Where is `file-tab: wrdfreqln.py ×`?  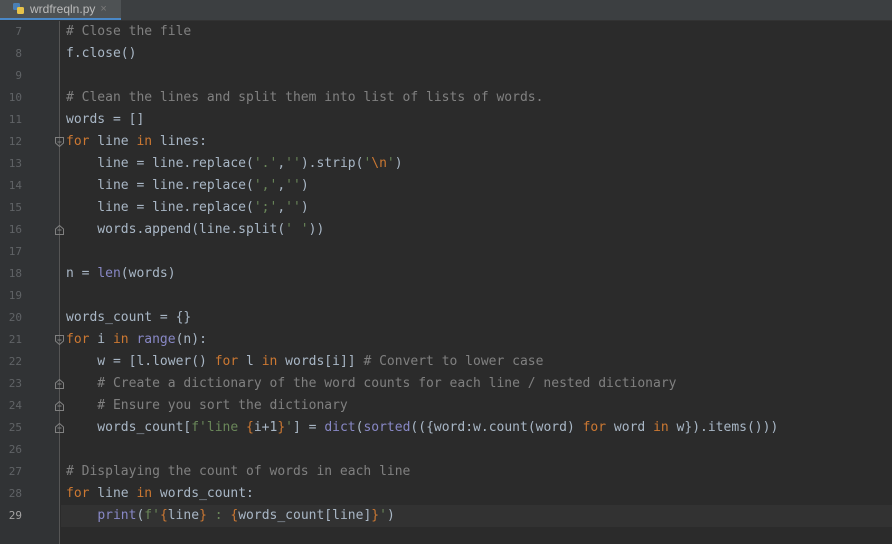 file-tab: wrdfreqln.py × is located at coordinates (60, 10).